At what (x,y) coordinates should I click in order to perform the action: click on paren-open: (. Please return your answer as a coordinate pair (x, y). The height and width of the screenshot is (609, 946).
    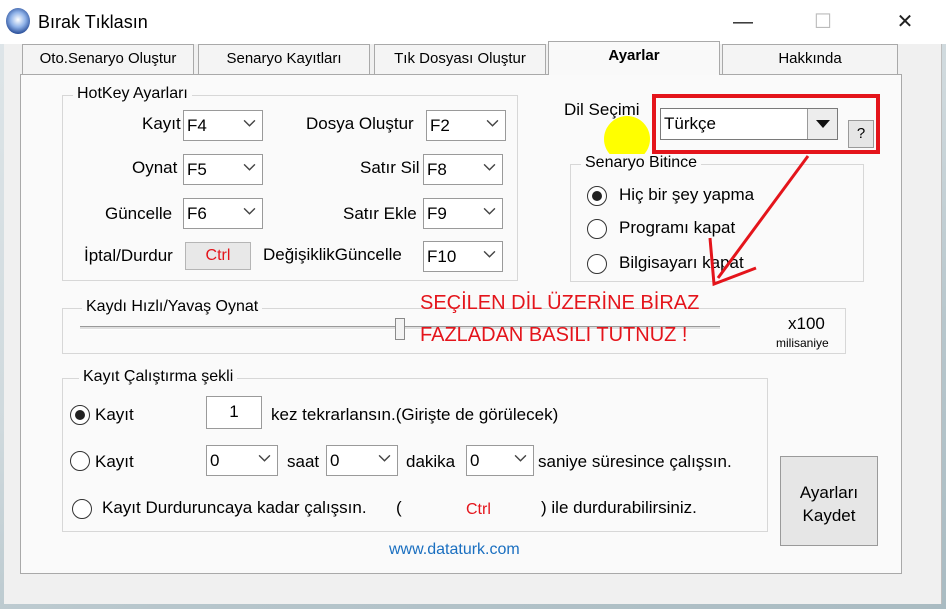
    Looking at the image, I should click on (399, 507).